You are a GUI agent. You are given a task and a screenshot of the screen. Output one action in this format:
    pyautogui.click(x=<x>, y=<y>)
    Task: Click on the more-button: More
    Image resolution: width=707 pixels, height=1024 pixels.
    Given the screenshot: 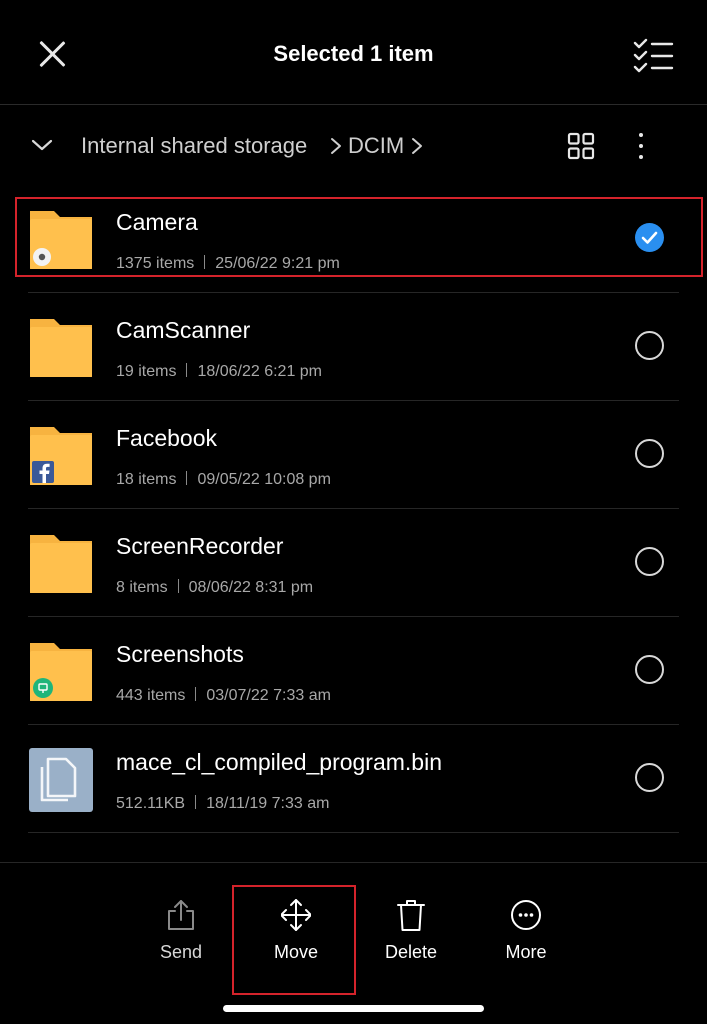 What is the action you would take?
    pyautogui.click(x=526, y=936)
    